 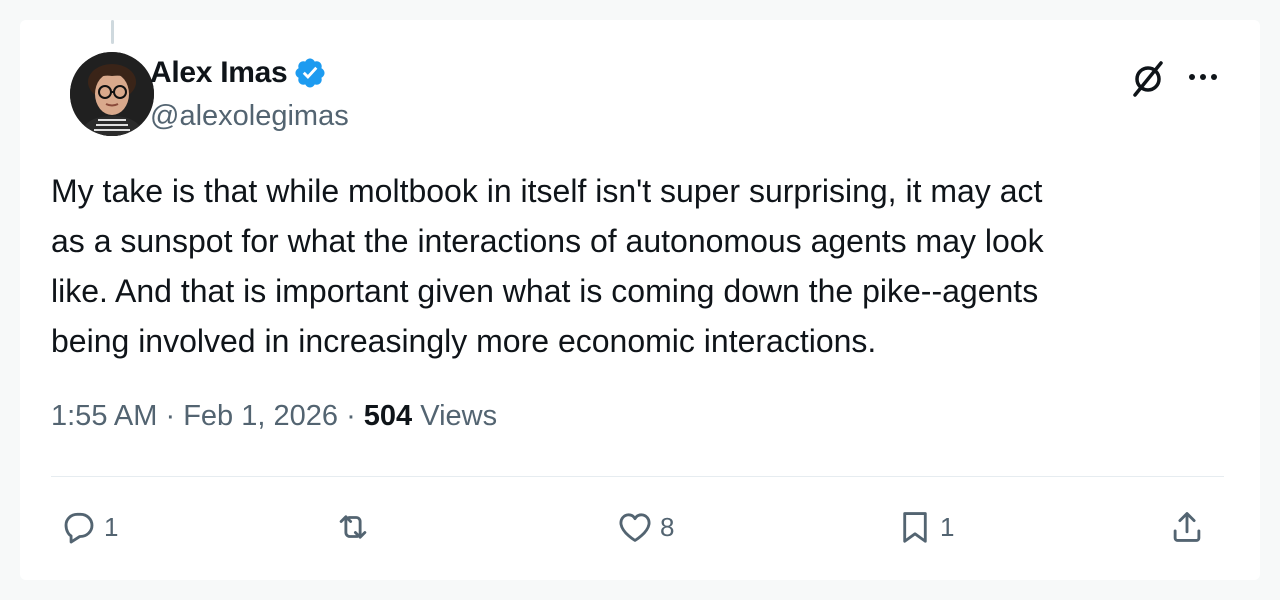 What do you see at coordinates (458, 416) in the screenshot?
I see `views-label: Views` at bounding box center [458, 416].